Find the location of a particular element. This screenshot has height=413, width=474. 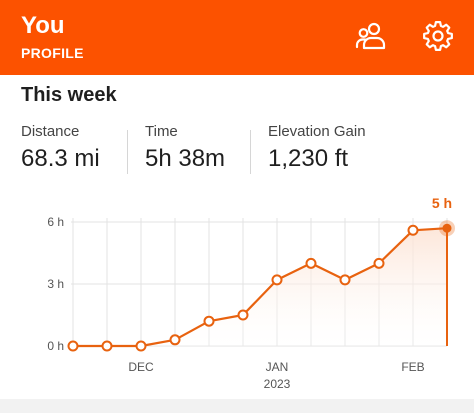

week-title: This week is located at coordinates (69, 95).